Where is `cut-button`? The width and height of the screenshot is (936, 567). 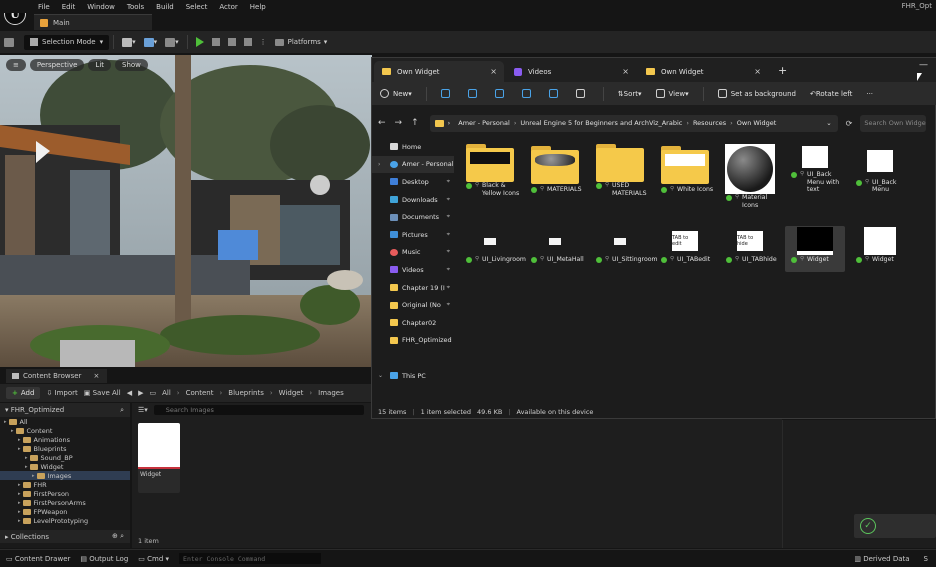
cut-button is located at coordinates (447, 93).